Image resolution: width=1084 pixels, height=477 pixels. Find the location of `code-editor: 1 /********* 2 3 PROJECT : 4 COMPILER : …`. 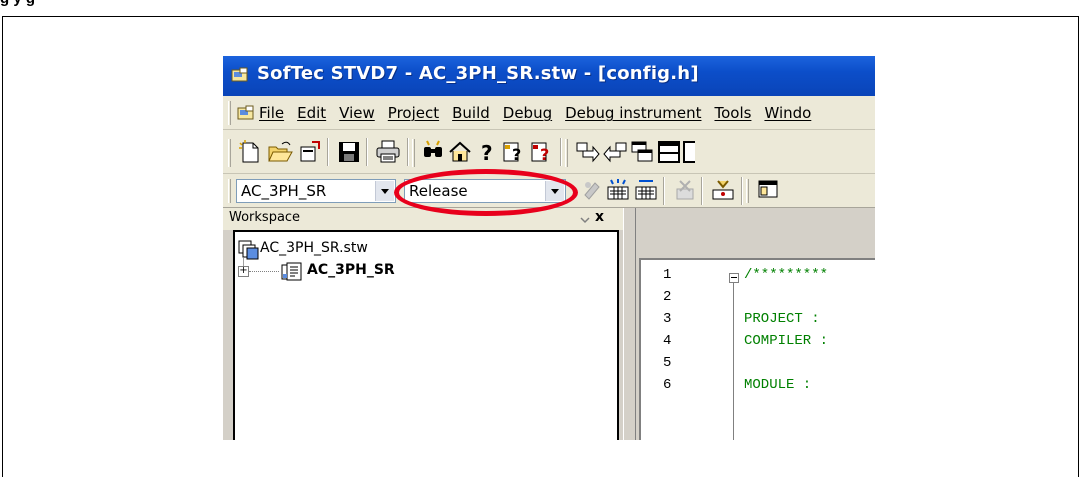

code-editor: 1 /********* 2 3 PROJECT : 4 COMPILER : … is located at coordinates (757, 349).